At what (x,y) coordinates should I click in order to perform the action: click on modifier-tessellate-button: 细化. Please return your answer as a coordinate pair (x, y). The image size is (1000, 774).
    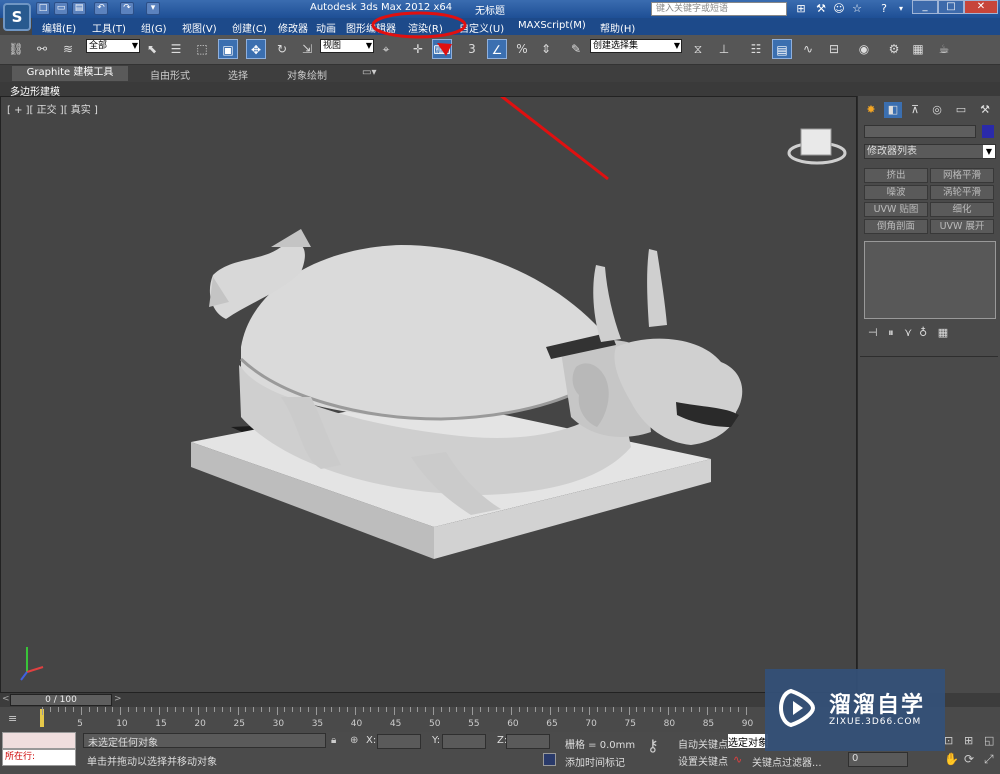
    Looking at the image, I should click on (962, 209).